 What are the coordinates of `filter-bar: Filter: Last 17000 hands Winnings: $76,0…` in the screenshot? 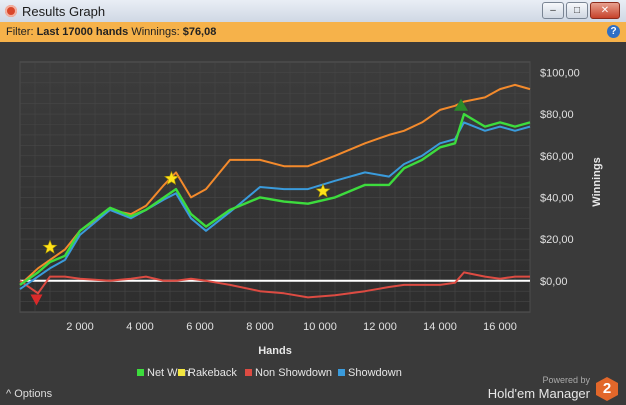 It's located at (313, 32).